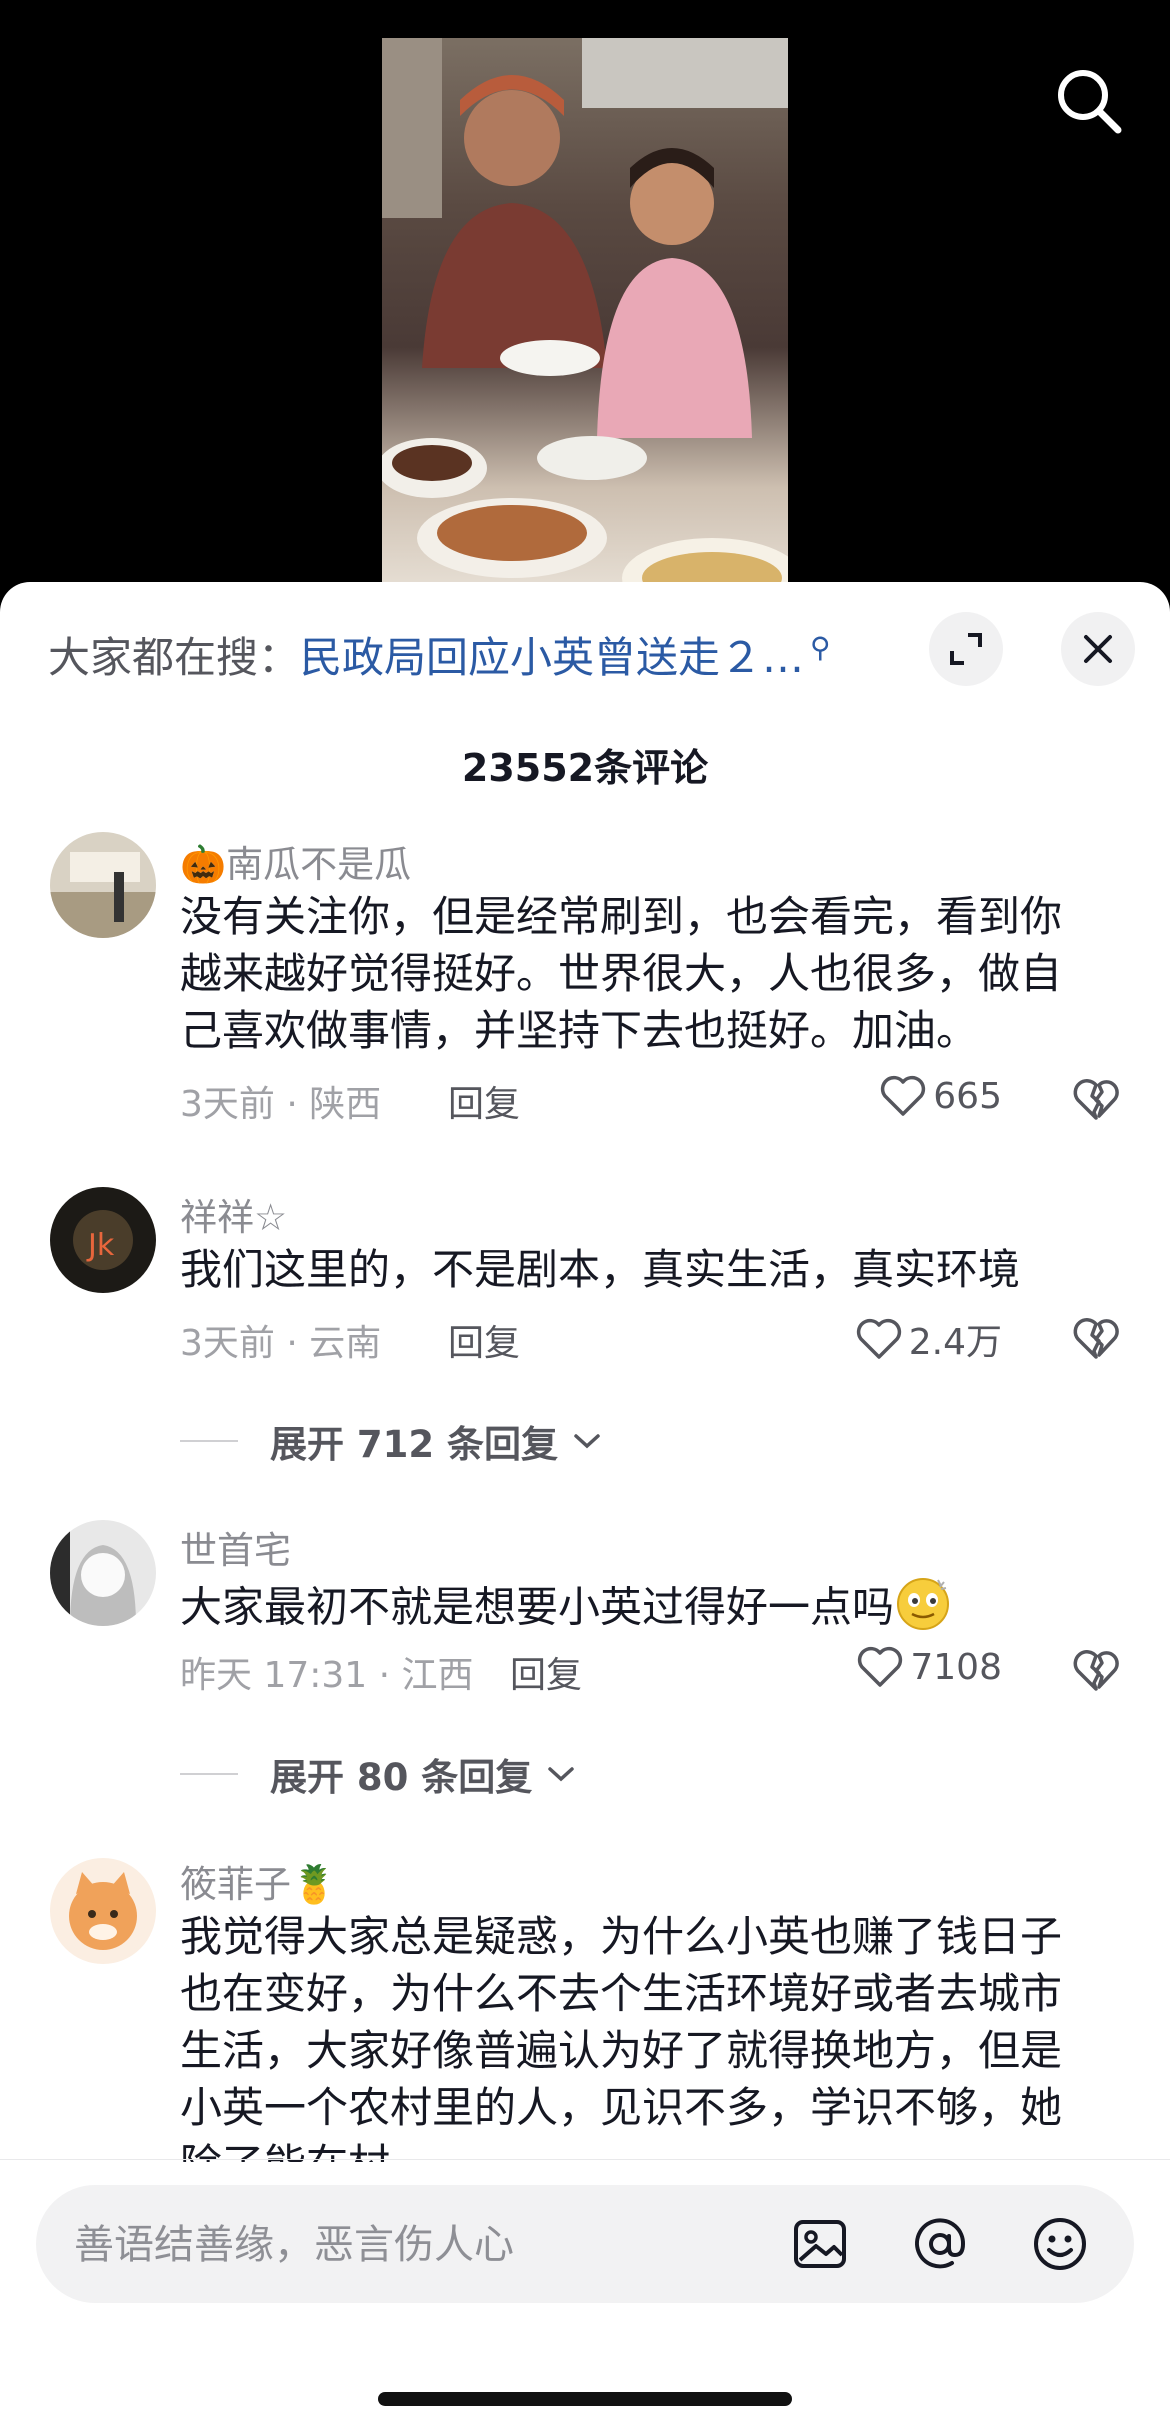  What do you see at coordinates (314, 1884) in the screenshot?
I see `pineapple-icon: 🍍` at bounding box center [314, 1884].